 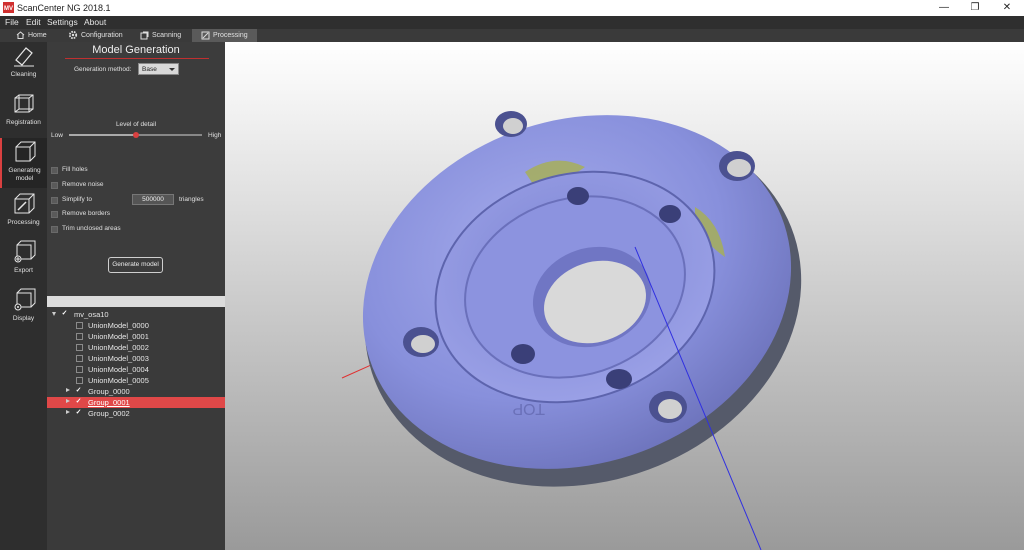 I want to click on tree-item-group: ✓ Group_0000, so click(x=136, y=391).